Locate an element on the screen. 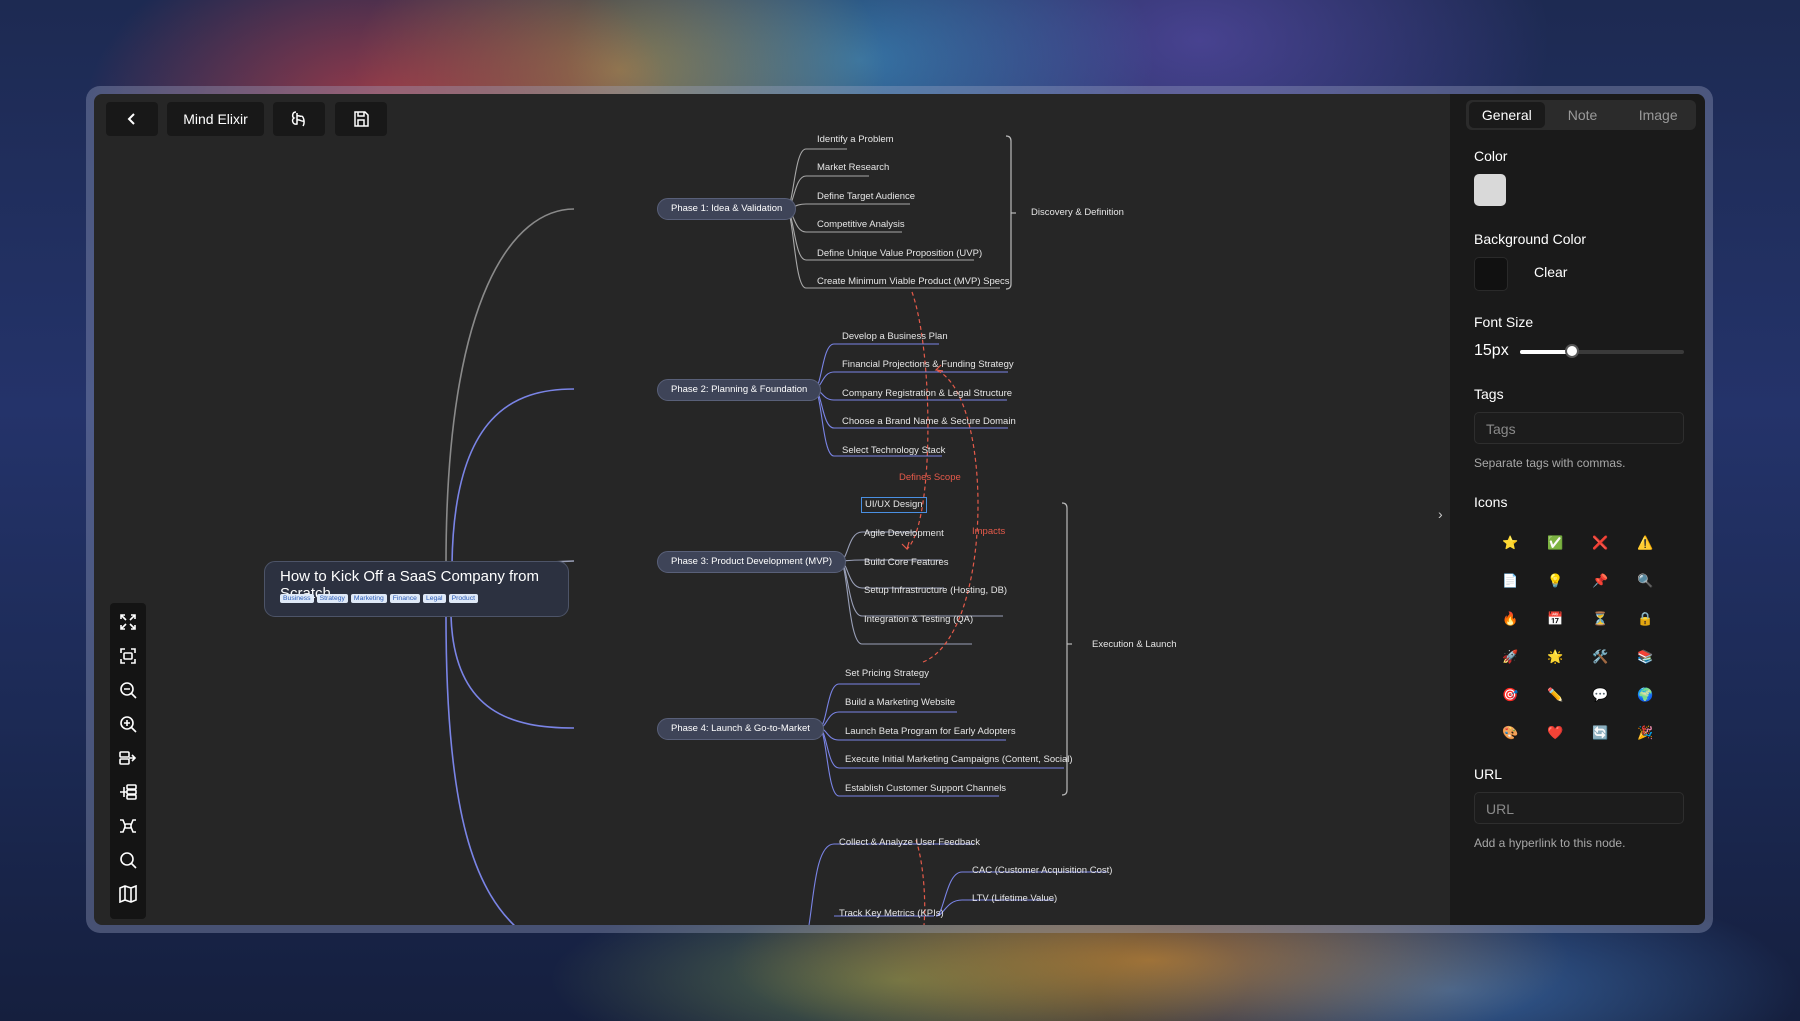 This screenshot has height=1021, width=1800. background-color-swatch is located at coordinates (1491, 274).